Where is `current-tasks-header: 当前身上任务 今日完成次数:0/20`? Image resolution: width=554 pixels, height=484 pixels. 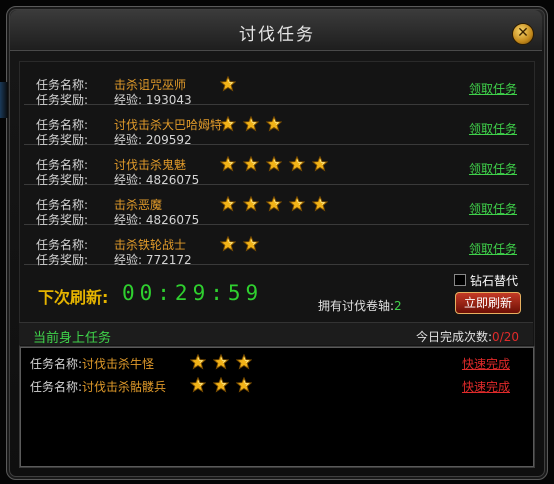 current-tasks-header: 当前身上任务 今日完成次数:0/20 is located at coordinates (276, 334).